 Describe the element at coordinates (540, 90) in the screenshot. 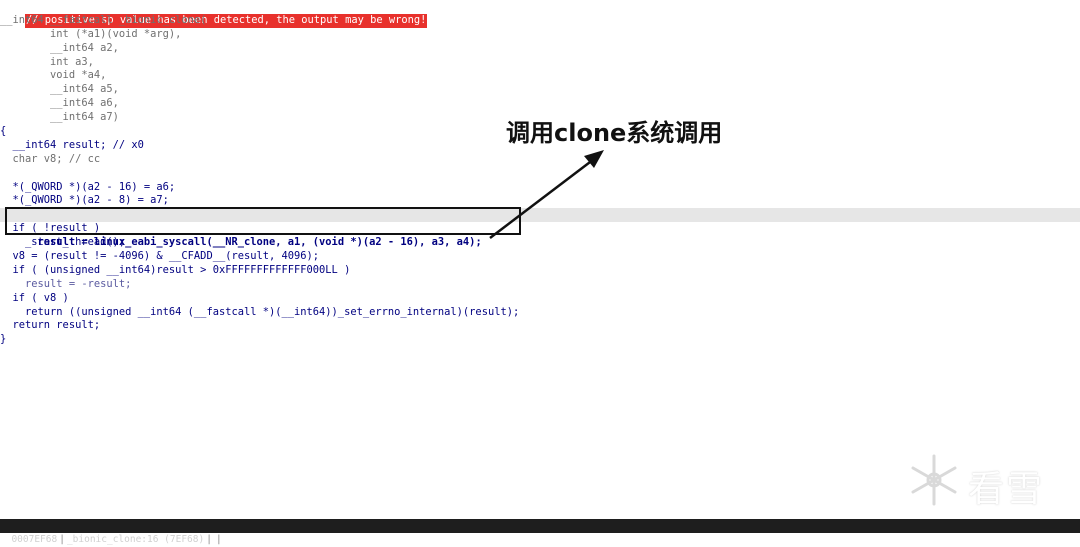

I see `code-line: __int64 a5,` at that location.